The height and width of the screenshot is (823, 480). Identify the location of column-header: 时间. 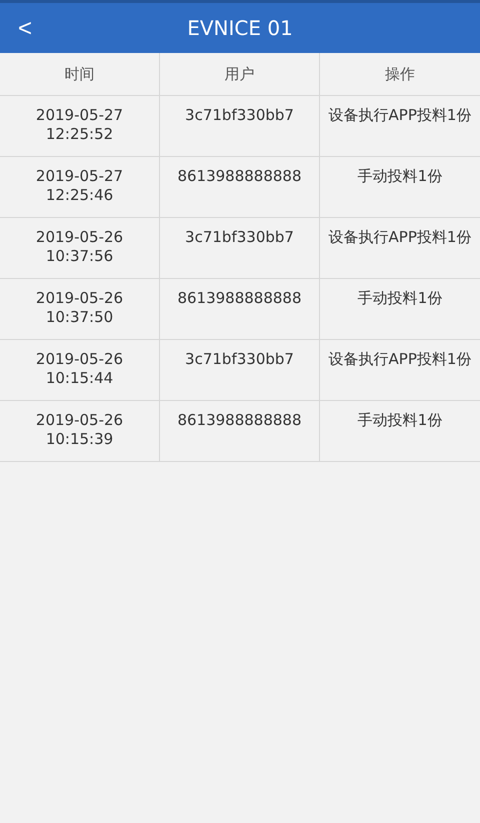
(80, 74).